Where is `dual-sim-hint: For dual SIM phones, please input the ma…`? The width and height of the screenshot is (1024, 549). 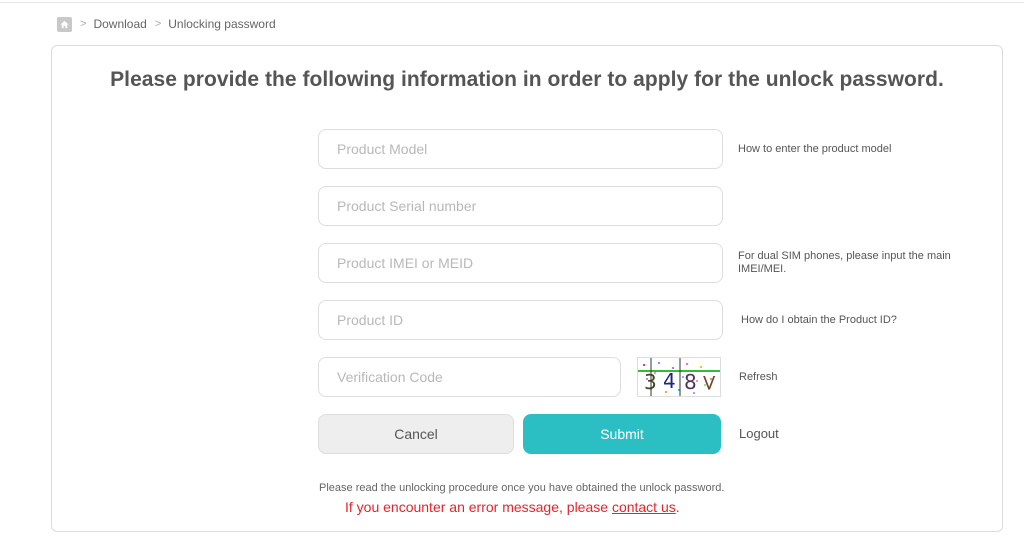
dual-sim-hint: For dual SIM phones, please input the ma… is located at coordinates (844, 262).